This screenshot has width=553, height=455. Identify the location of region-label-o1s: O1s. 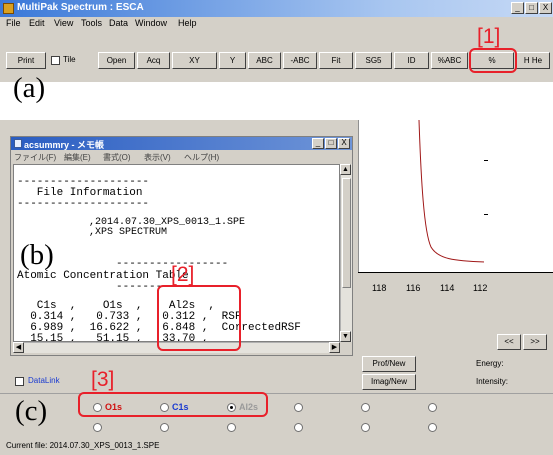
(114, 407).